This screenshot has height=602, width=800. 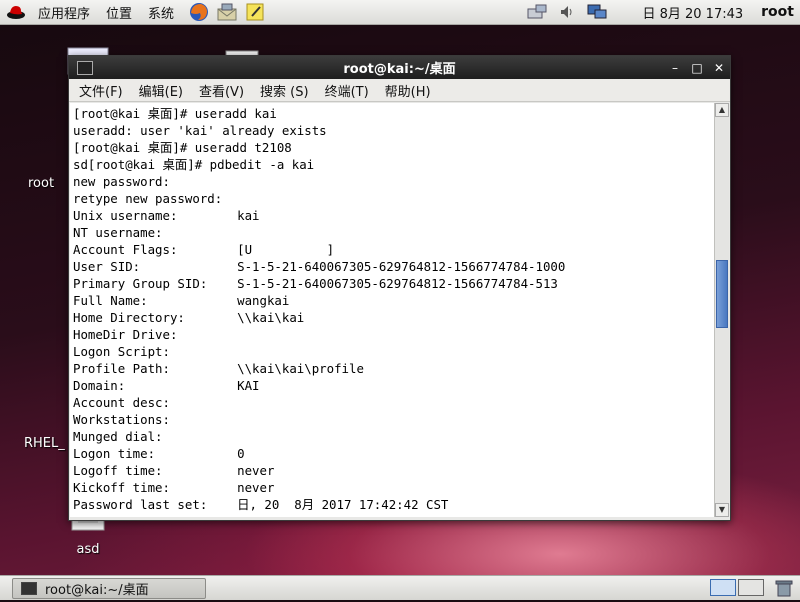 I want to click on terminal-menubar: 文件(F) 编辑(E) 查看(V) 搜索 (S) 终端(T) 帮助(H), so click(x=399, y=90).